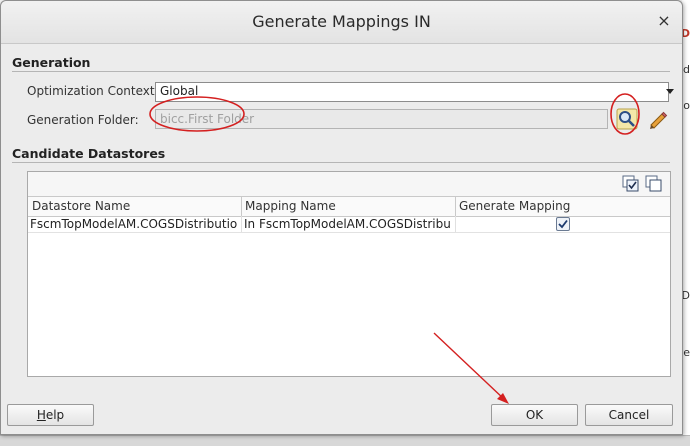 The width and height of the screenshot is (690, 446). What do you see at coordinates (686, 69) in the screenshot?
I see `background-text-fragment: d` at bounding box center [686, 69].